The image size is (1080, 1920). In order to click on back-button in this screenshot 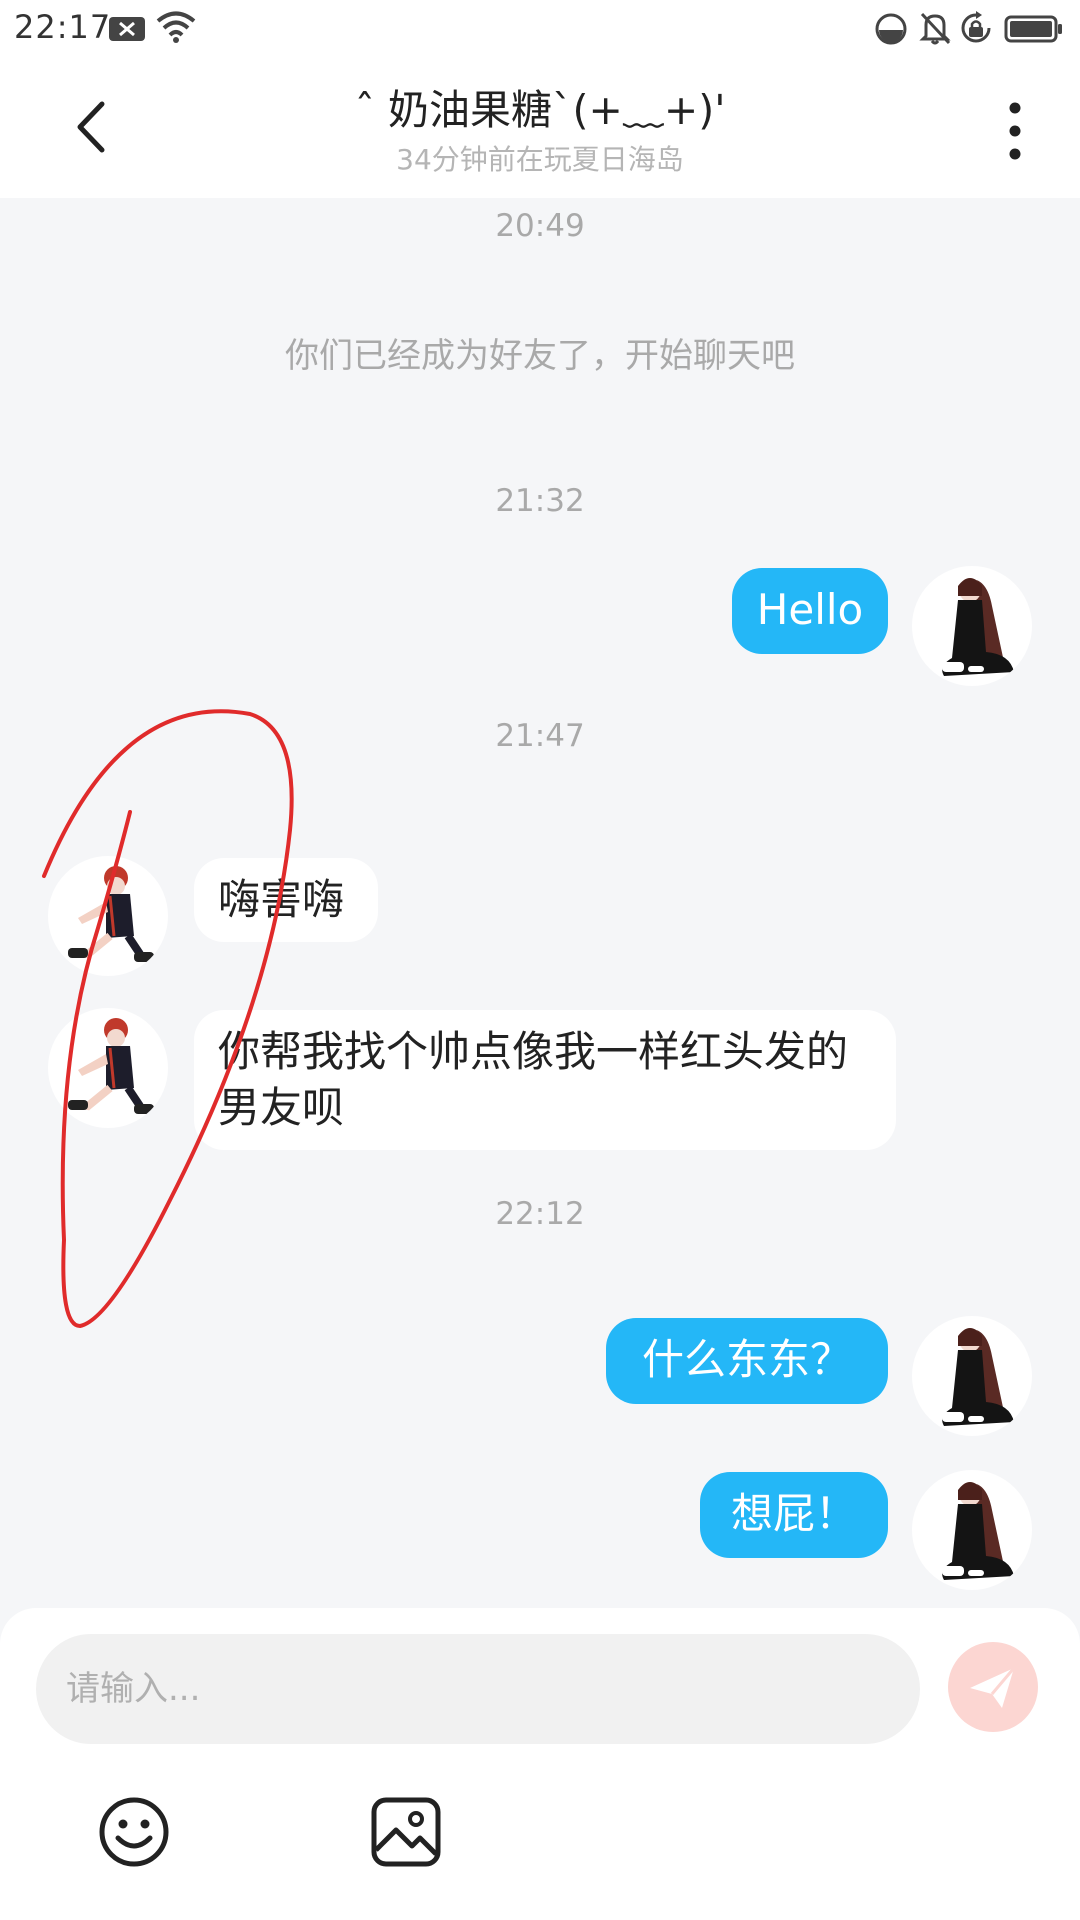, I will do `click(95, 127)`.